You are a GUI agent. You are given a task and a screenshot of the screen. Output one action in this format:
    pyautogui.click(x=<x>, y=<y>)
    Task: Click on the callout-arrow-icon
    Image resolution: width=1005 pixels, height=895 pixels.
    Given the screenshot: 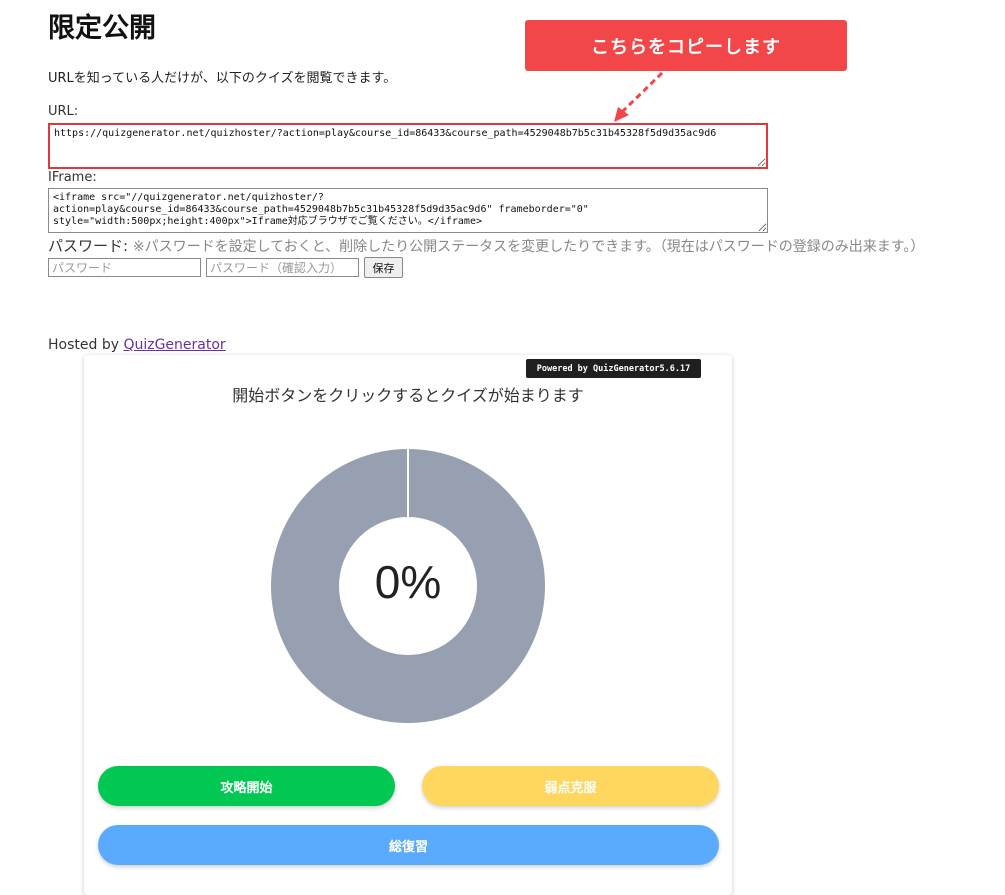 What is the action you would take?
    pyautogui.click(x=639, y=96)
    